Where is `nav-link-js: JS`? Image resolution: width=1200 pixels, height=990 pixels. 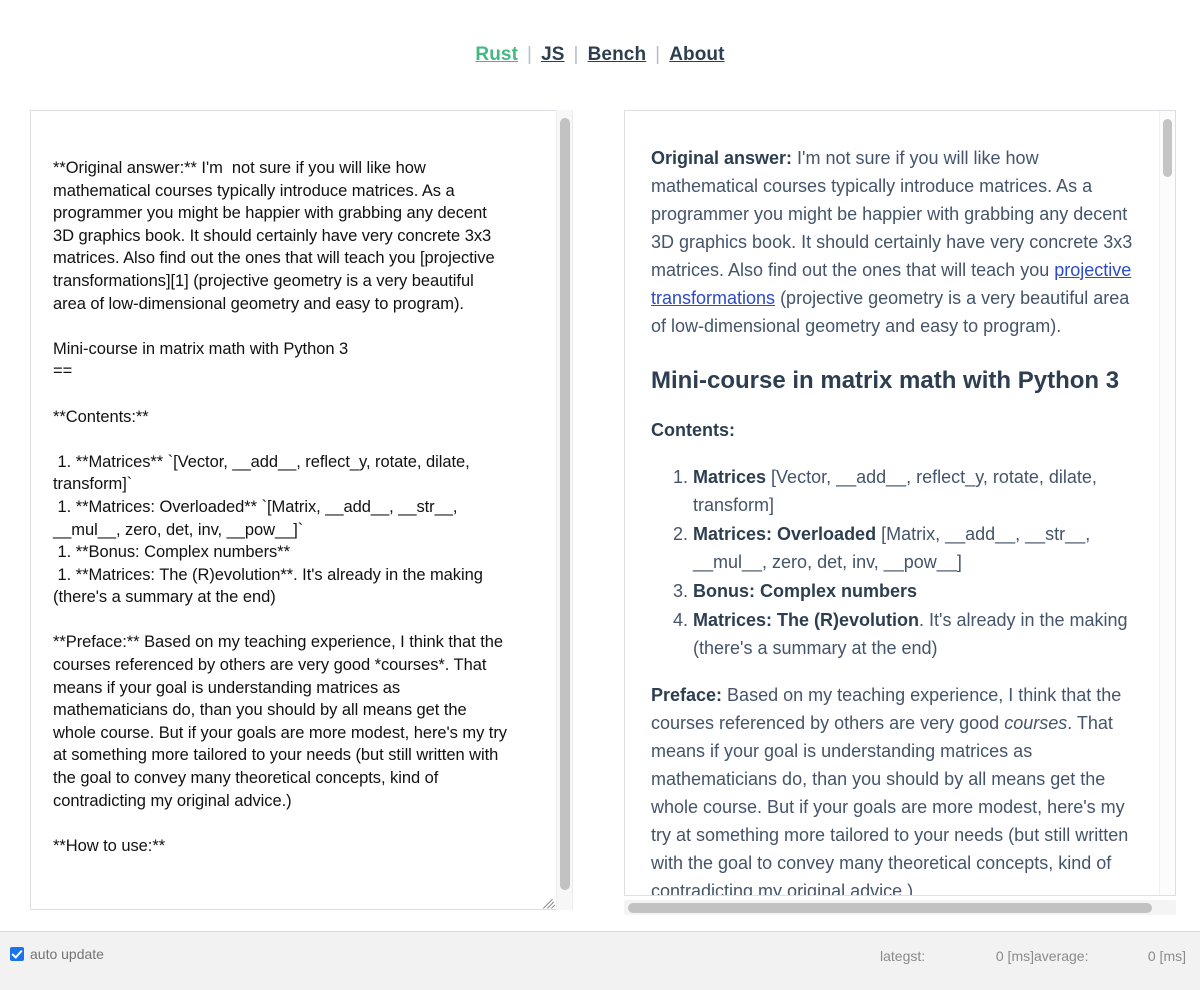 nav-link-js: JS is located at coordinates (552, 55).